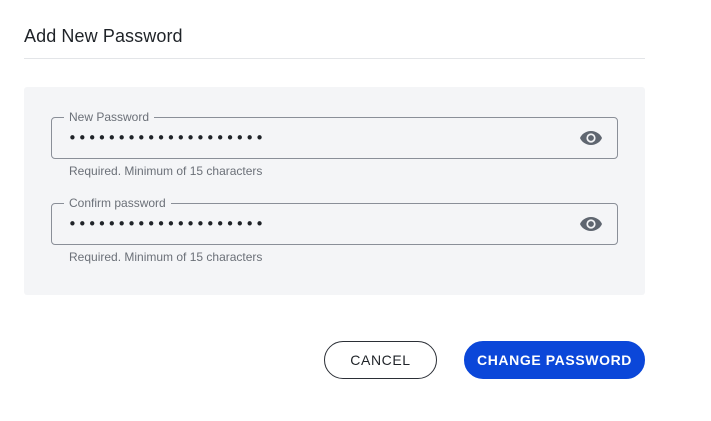 This screenshot has height=421, width=711. Describe the element at coordinates (117, 203) in the screenshot. I see `confirm-password-label: Confirm password` at that location.